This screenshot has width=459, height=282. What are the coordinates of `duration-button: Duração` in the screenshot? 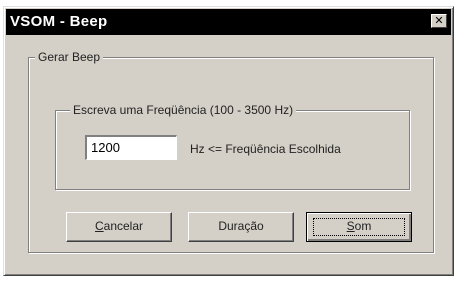 It's located at (241, 227).